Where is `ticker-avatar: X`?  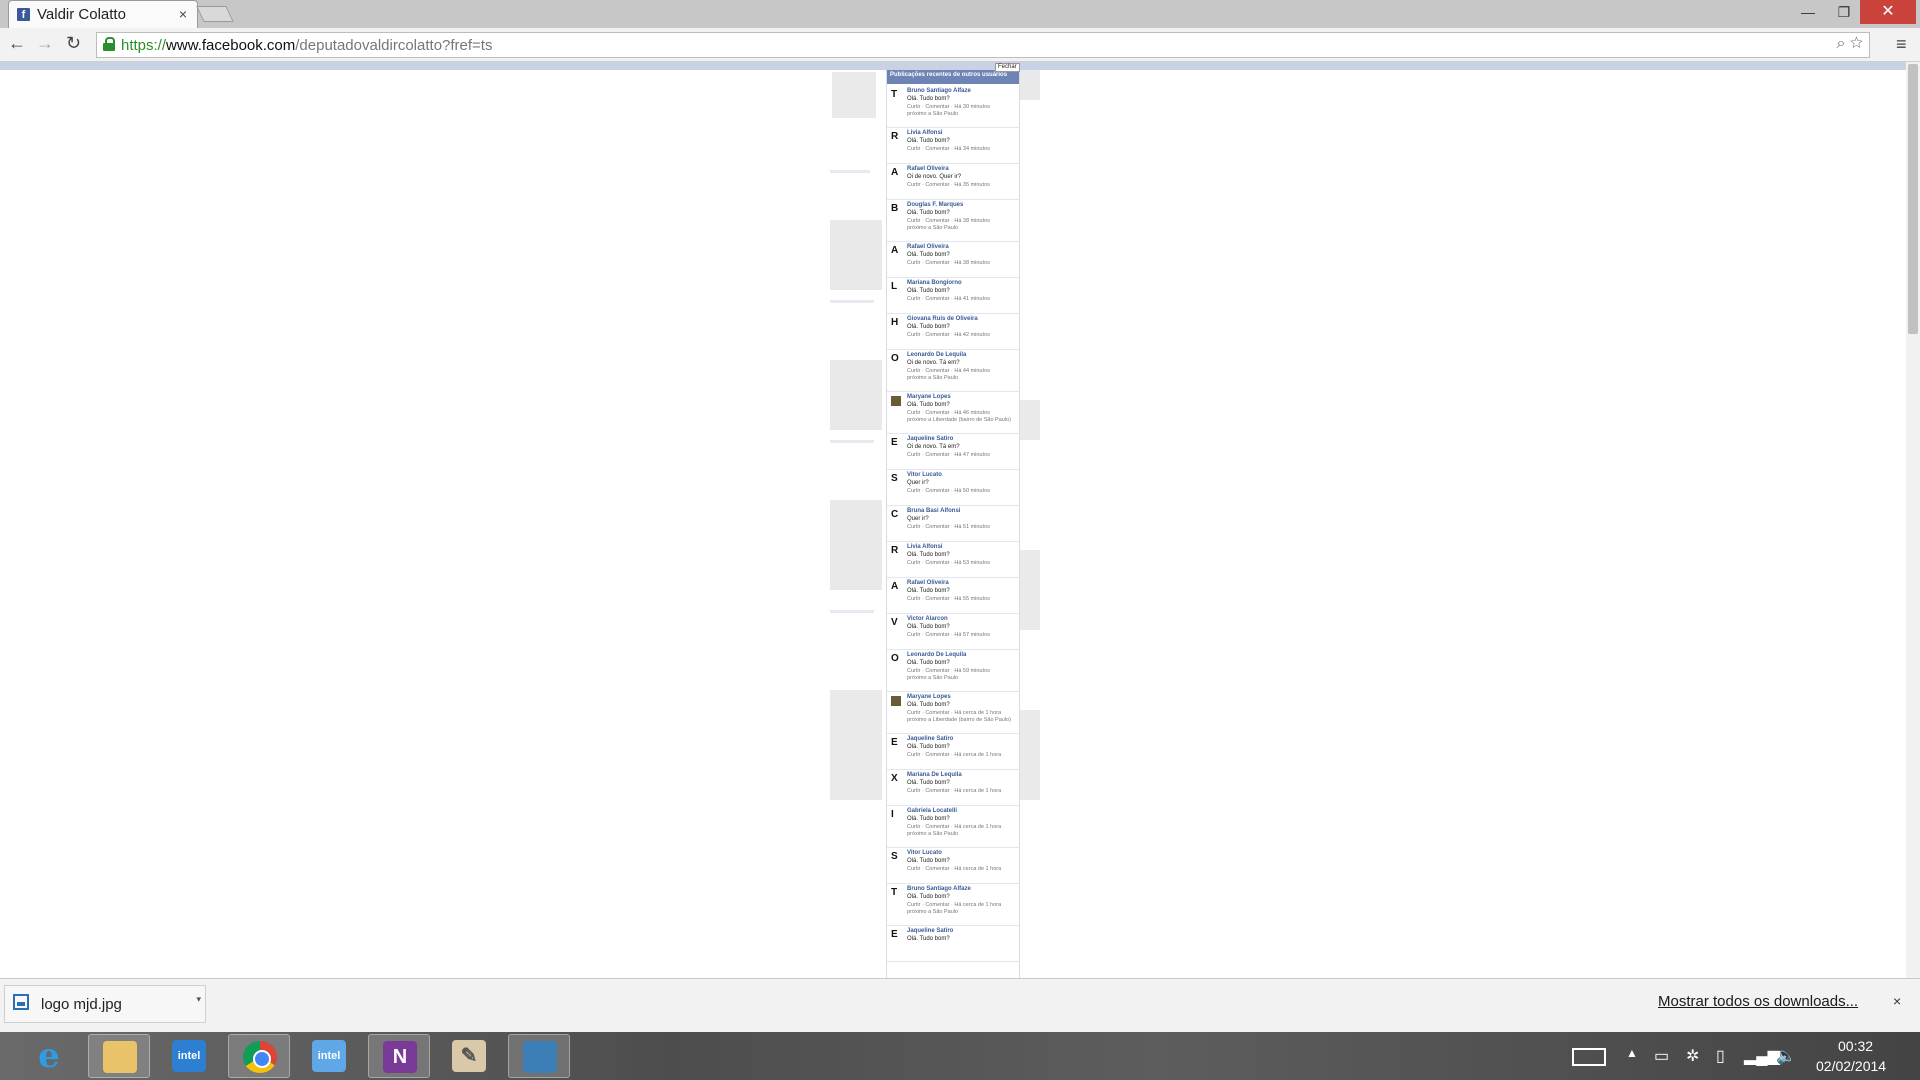 ticker-avatar: X is located at coordinates (896, 779).